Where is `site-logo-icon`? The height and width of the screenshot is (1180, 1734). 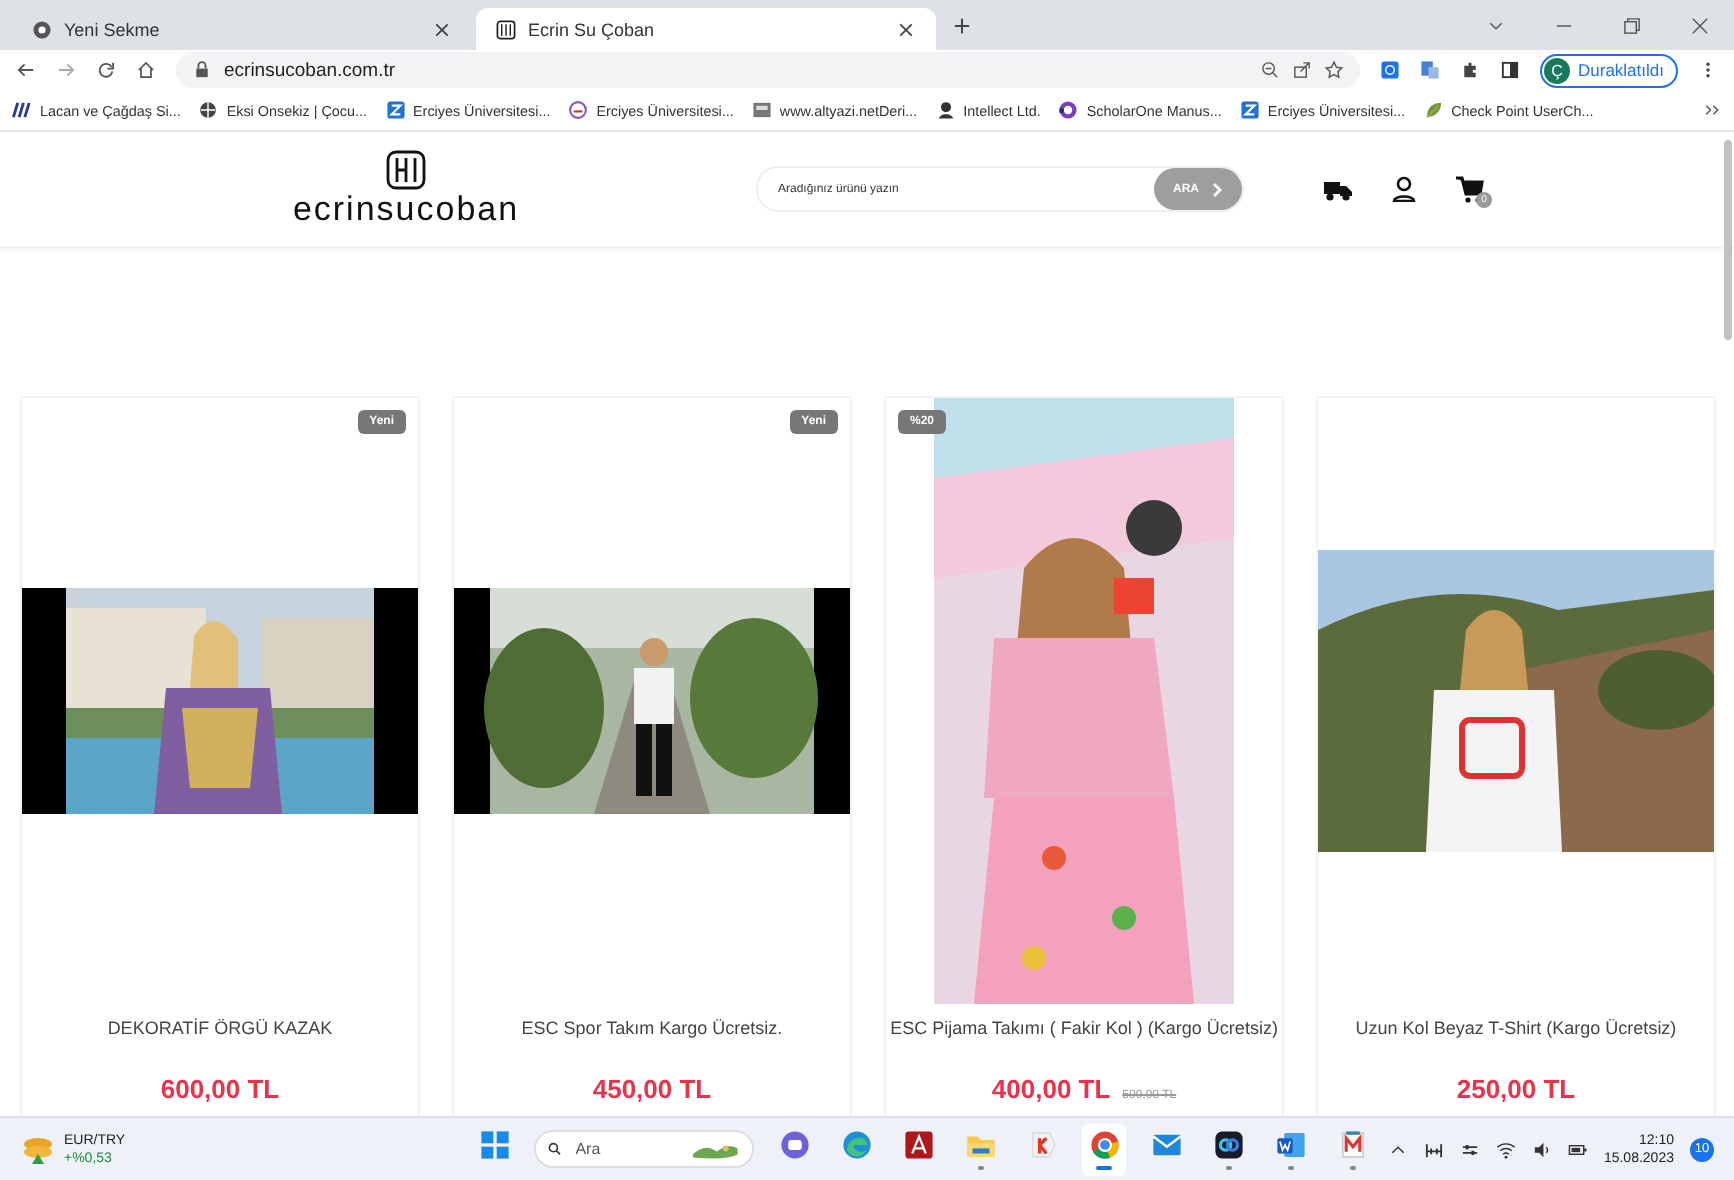 site-logo-icon is located at coordinates (506, 29).